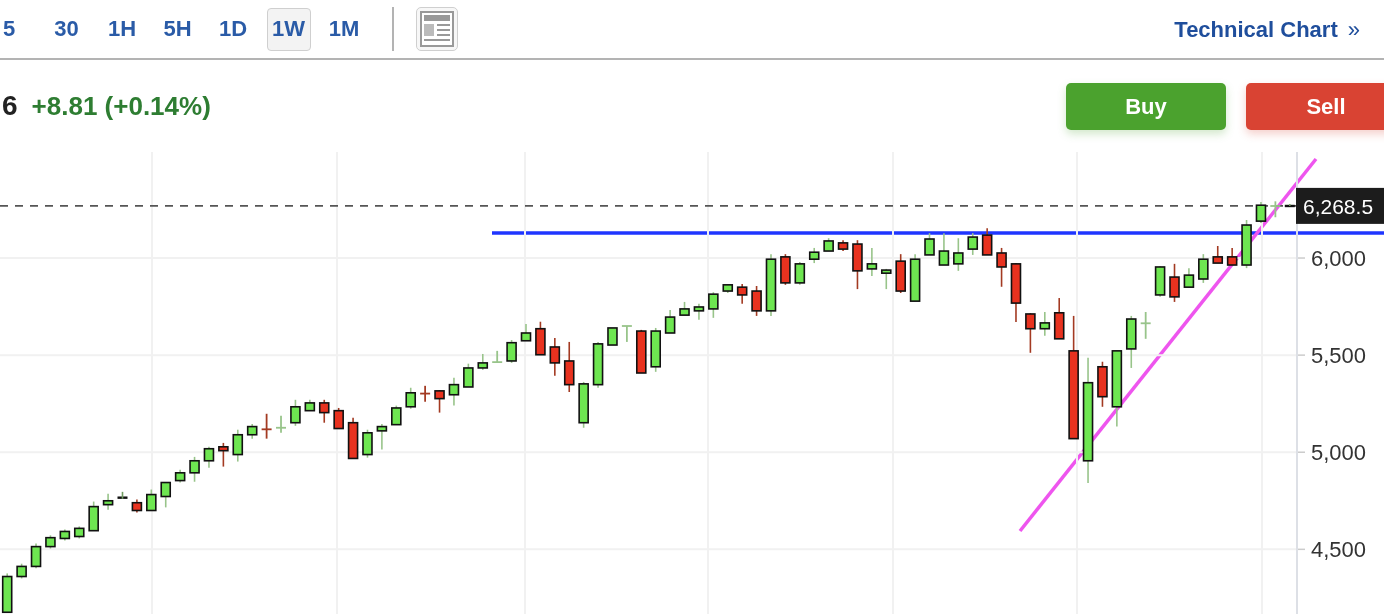  What do you see at coordinates (344, 29) in the screenshot?
I see `interval-tab: 1M` at bounding box center [344, 29].